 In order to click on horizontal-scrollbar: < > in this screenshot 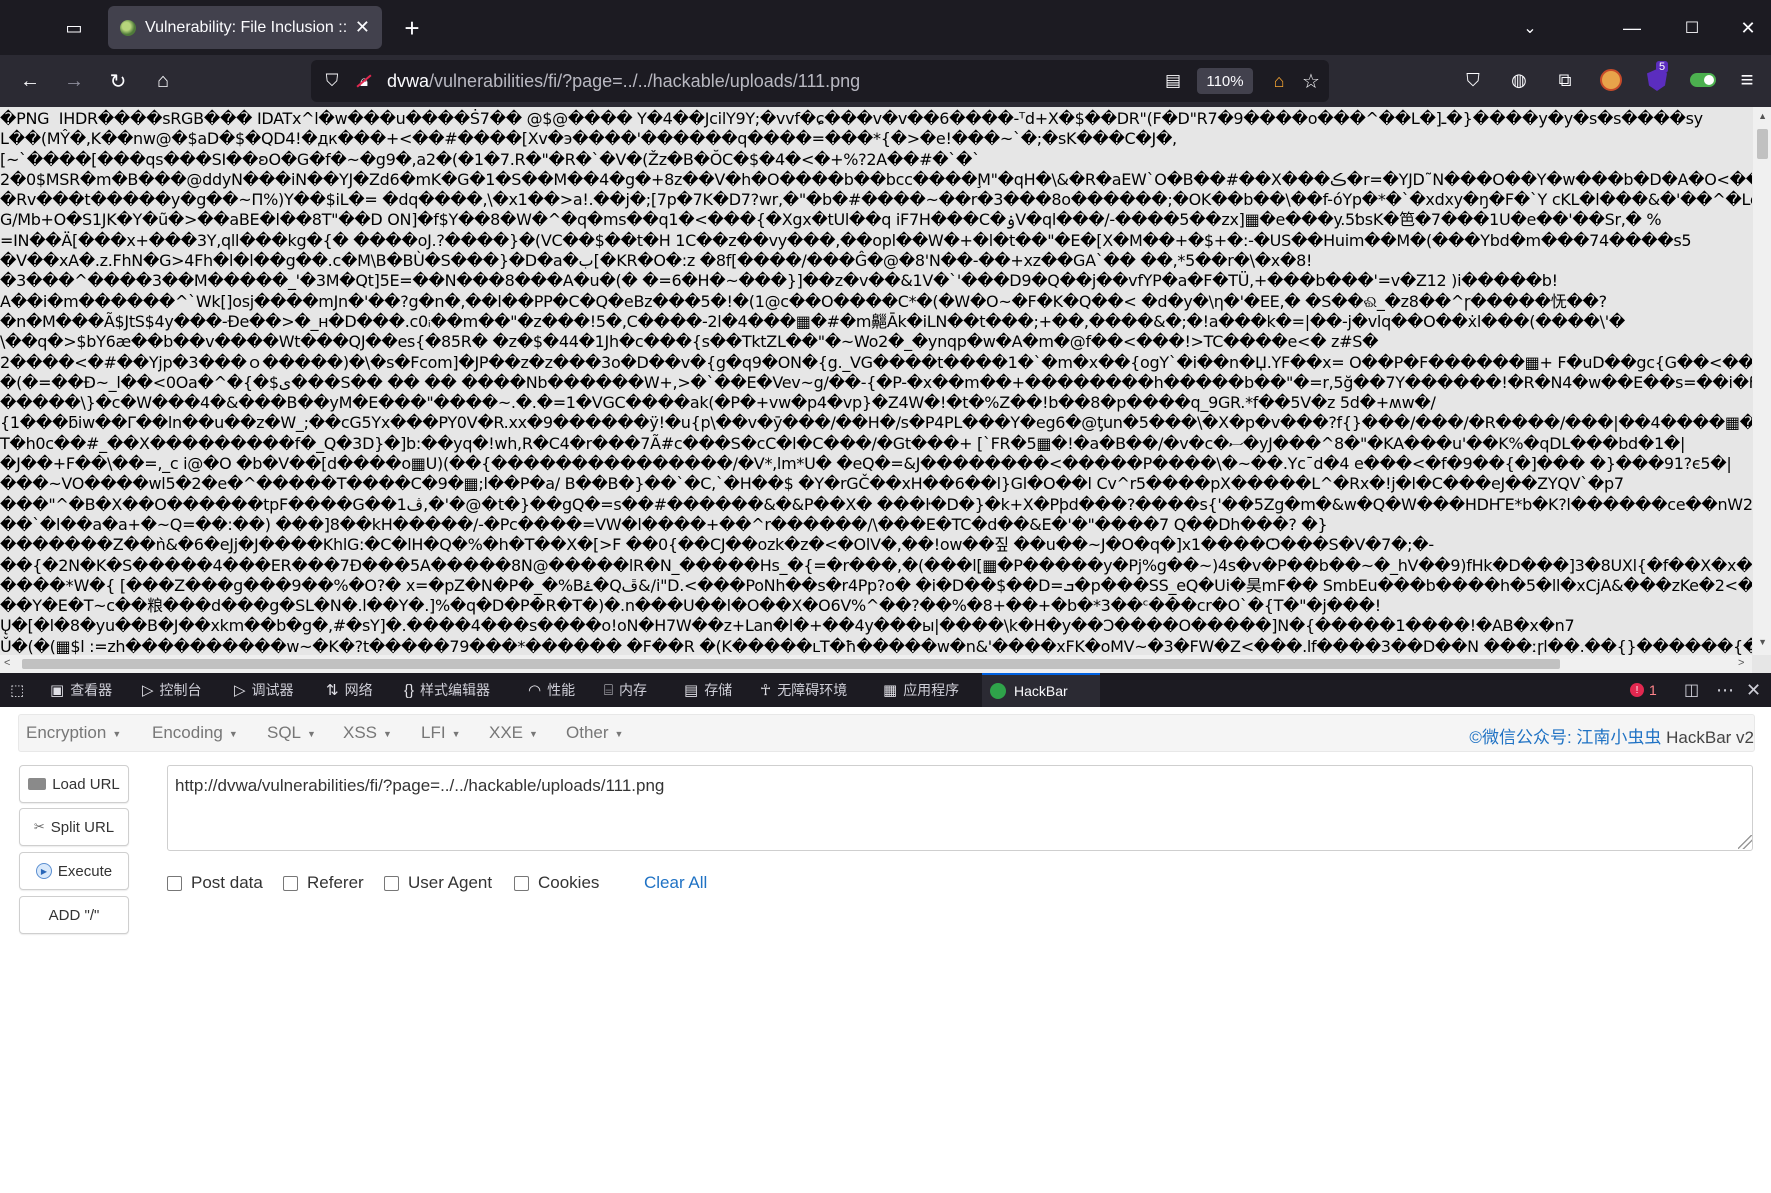, I will do `click(876, 664)`.